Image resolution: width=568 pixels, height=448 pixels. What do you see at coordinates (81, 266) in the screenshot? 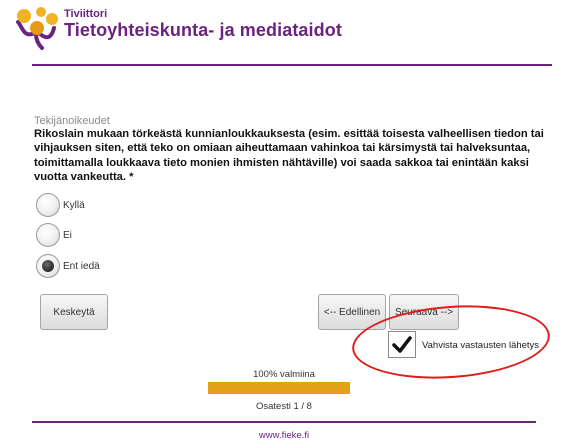
I see `option-label: Ent iedä` at bounding box center [81, 266].